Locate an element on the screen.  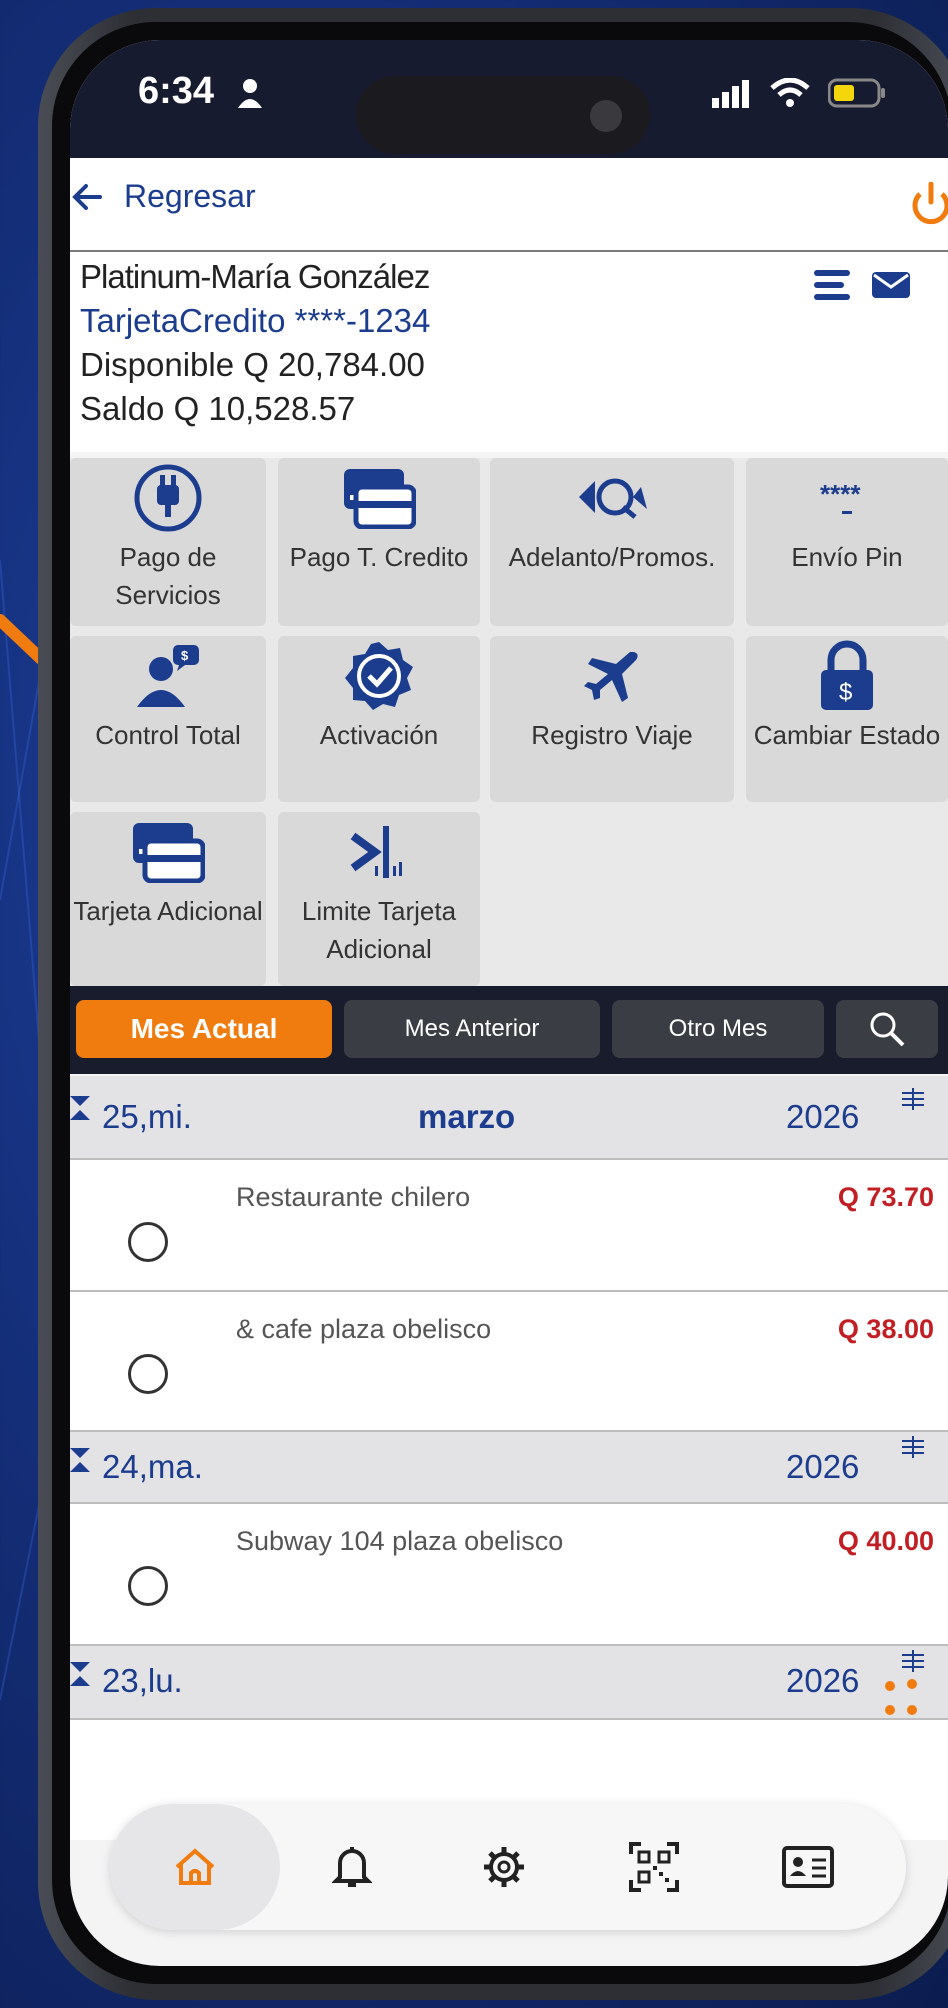
pin-icon: **** is located at coordinates (840, 496).